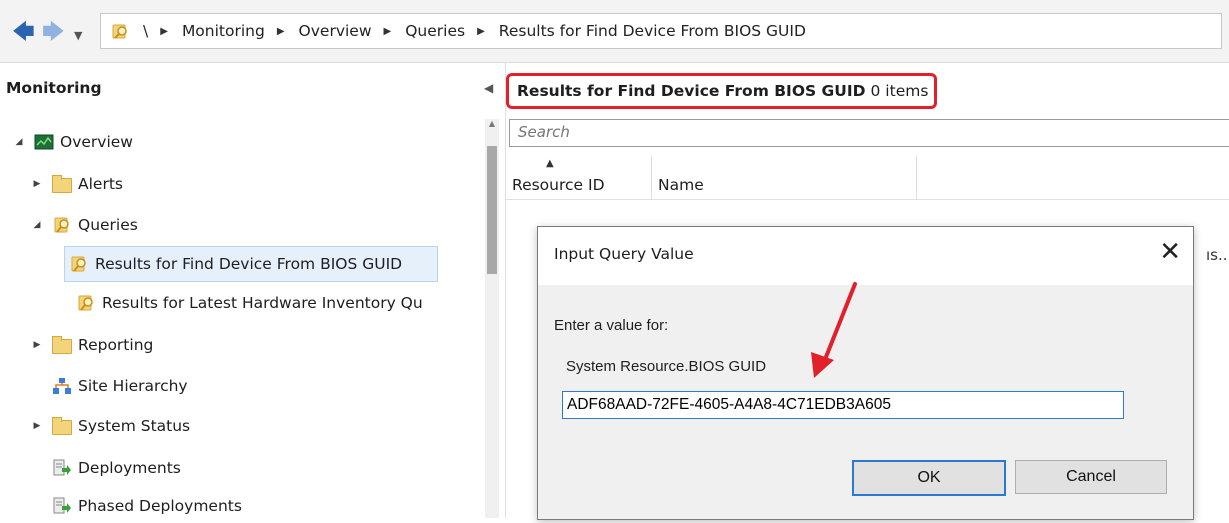 The image size is (1229, 523). Describe the element at coordinates (96, 142) in the screenshot. I see `tree-item-label: Overview` at that location.